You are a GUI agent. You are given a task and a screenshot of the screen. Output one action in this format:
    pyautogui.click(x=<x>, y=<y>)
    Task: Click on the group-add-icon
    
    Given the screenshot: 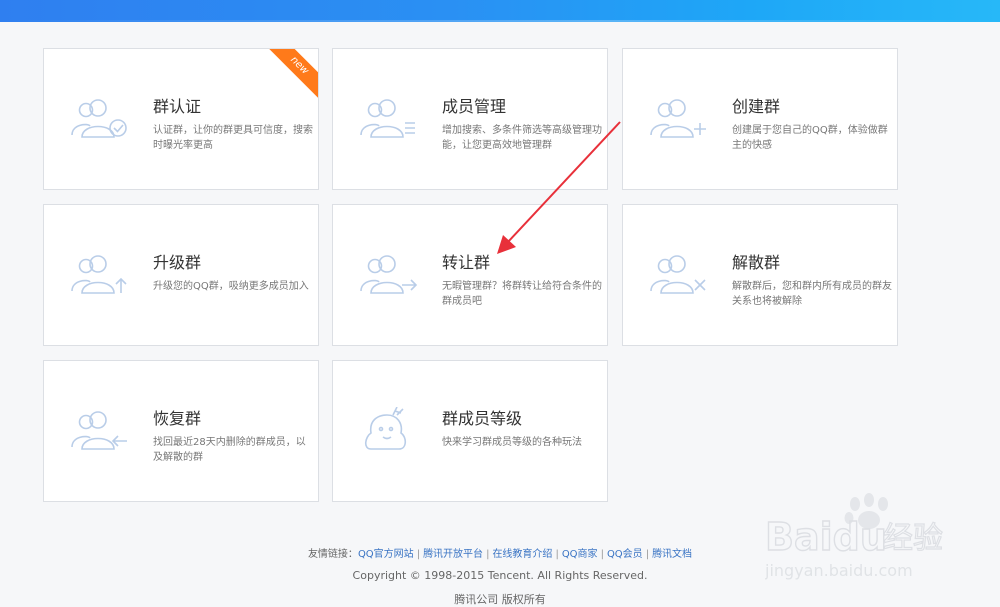 What is the action you would take?
    pyautogui.click(x=678, y=118)
    